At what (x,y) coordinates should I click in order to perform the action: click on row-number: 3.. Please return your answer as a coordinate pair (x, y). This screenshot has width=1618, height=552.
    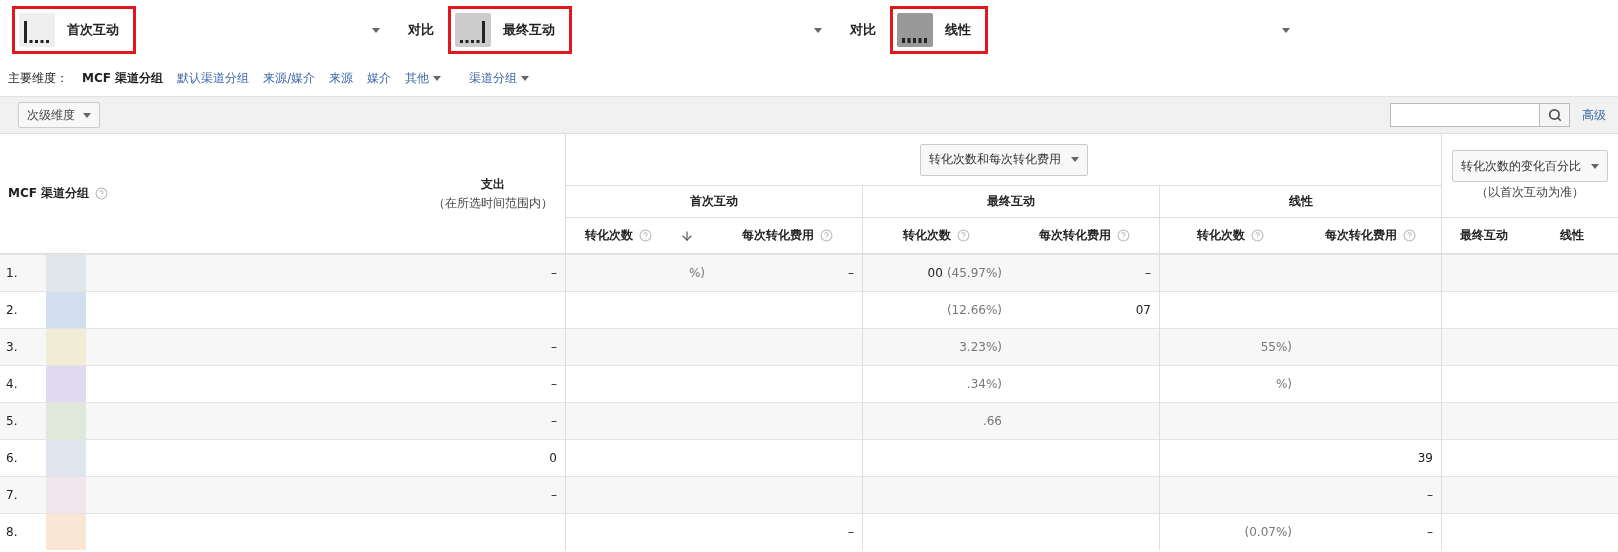
    Looking at the image, I should click on (12, 347).